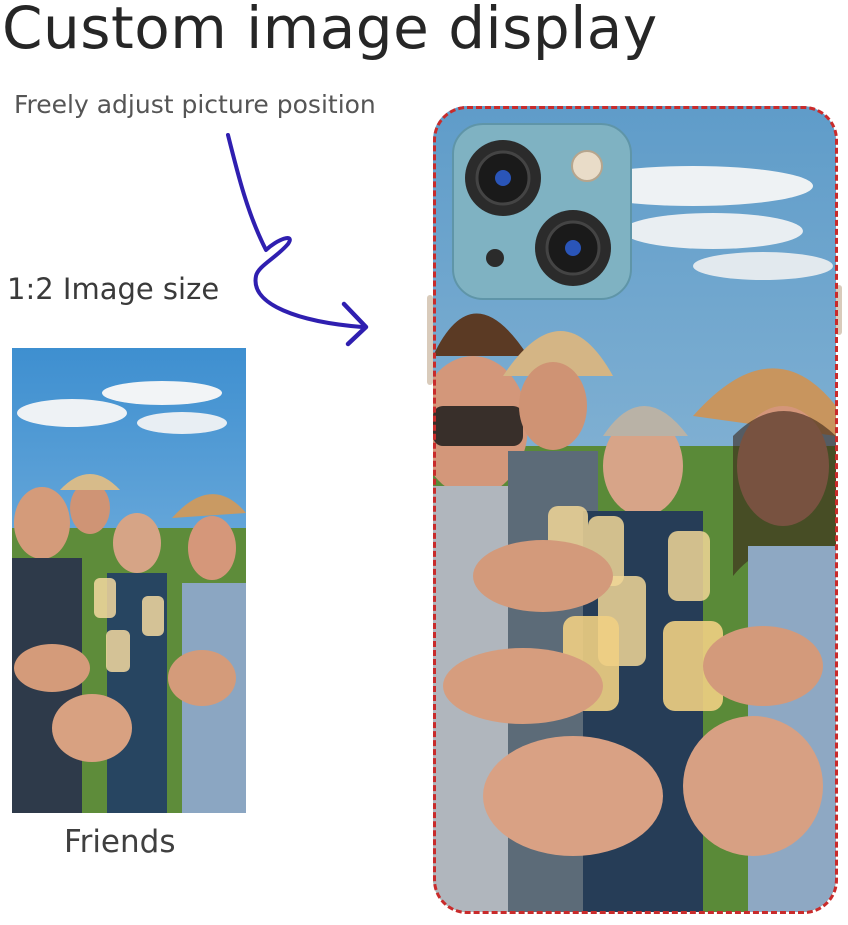 The image size is (848, 925). What do you see at coordinates (542, 211) in the screenshot?
I see `camera-module-icon` at bounding box center [542, 211].